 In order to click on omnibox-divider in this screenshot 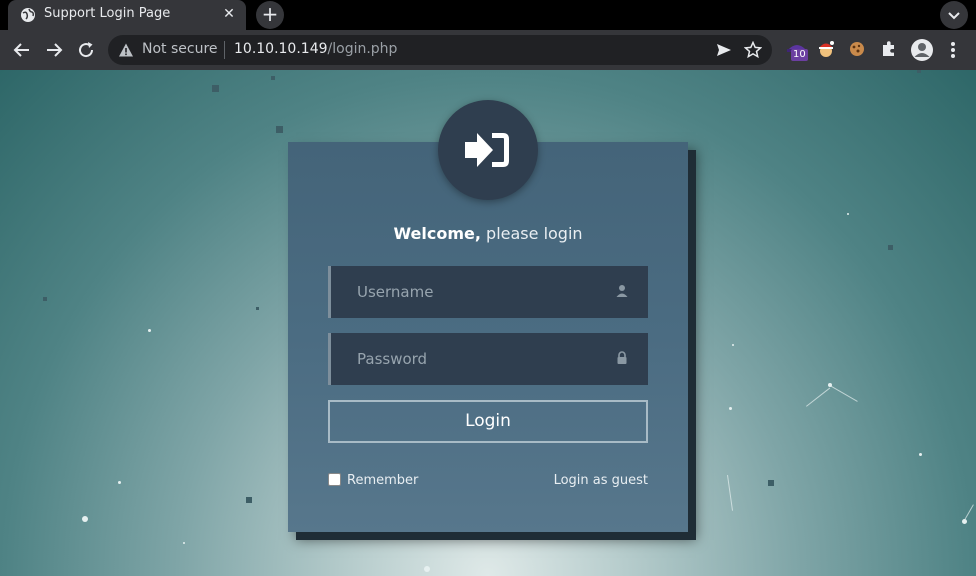, I will do `click(224, 50)`.